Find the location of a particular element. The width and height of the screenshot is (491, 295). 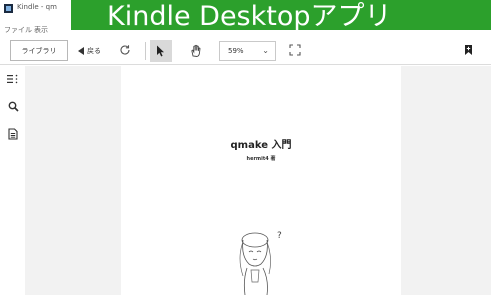

window-title: Kindle - qm is located at coordinates (37, 7).